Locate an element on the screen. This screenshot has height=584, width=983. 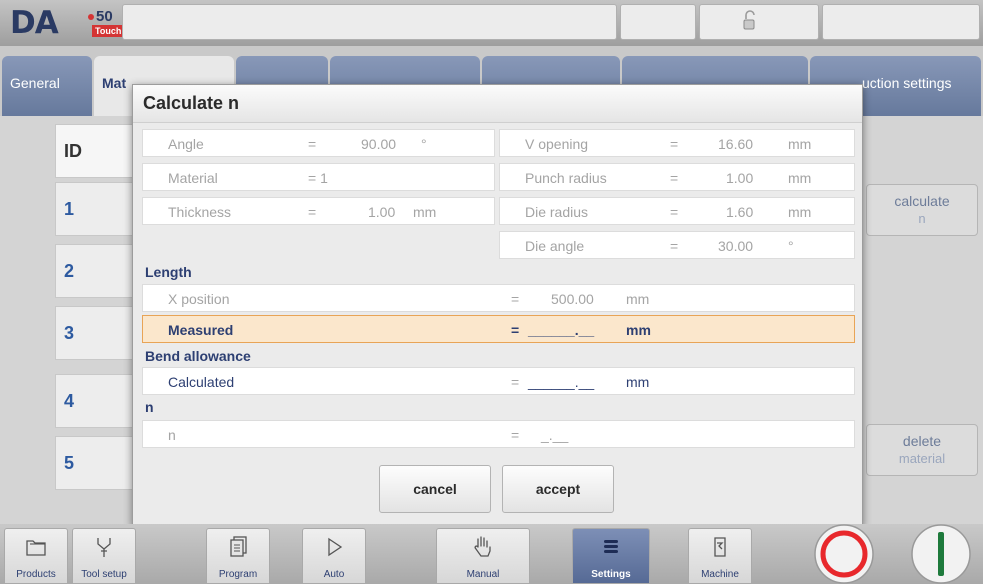
nav-program: Program is located at coordinates (238, 556).